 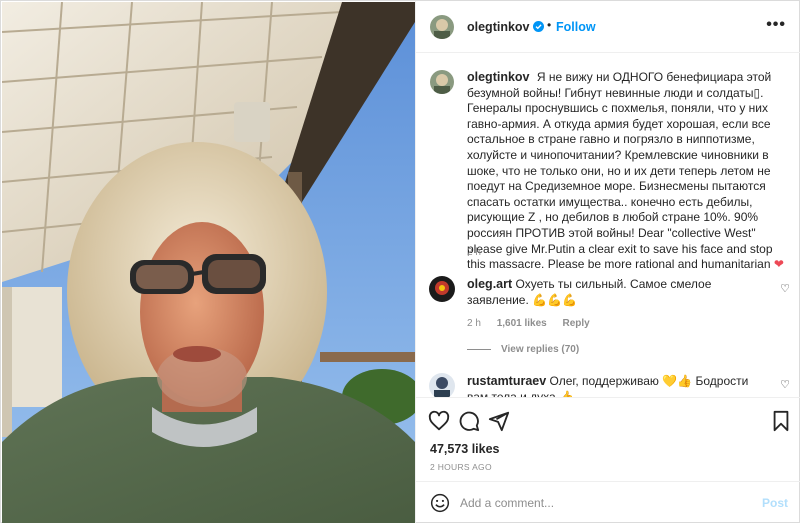 What do you see at coordinates (604, 381) in the screenshot?
I see `comment-body: Олег, поддерживаю` at bounding box center [604, 381].